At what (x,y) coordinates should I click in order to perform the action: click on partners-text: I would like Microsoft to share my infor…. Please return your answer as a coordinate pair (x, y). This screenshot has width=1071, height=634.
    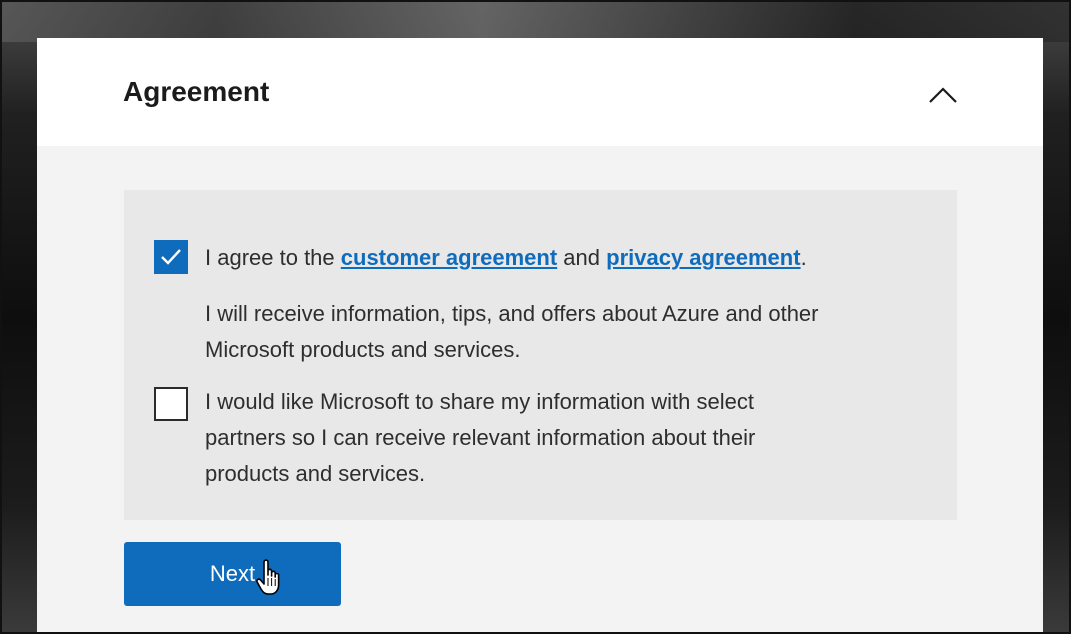
    Looking at the image, I should click on (480, 438).